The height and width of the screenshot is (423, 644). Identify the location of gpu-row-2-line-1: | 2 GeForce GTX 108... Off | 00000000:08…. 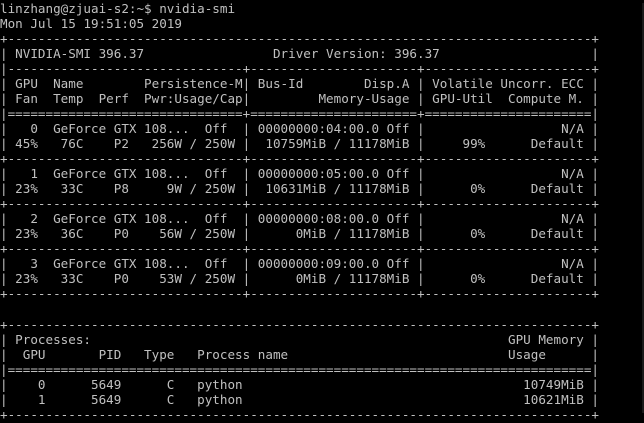
(299, 218).